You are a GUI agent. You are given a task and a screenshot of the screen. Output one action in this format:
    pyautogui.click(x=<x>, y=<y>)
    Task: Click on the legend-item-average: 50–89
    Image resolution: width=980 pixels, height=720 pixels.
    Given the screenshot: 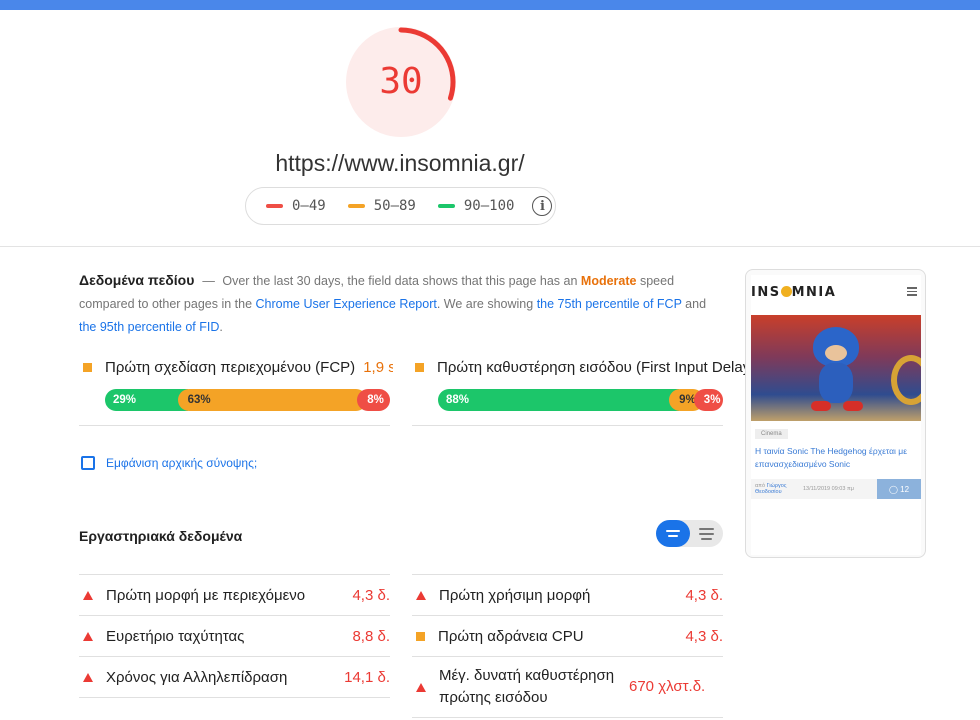 What is the action you would take?
    pyautogui.click(x=381, y=206)
    